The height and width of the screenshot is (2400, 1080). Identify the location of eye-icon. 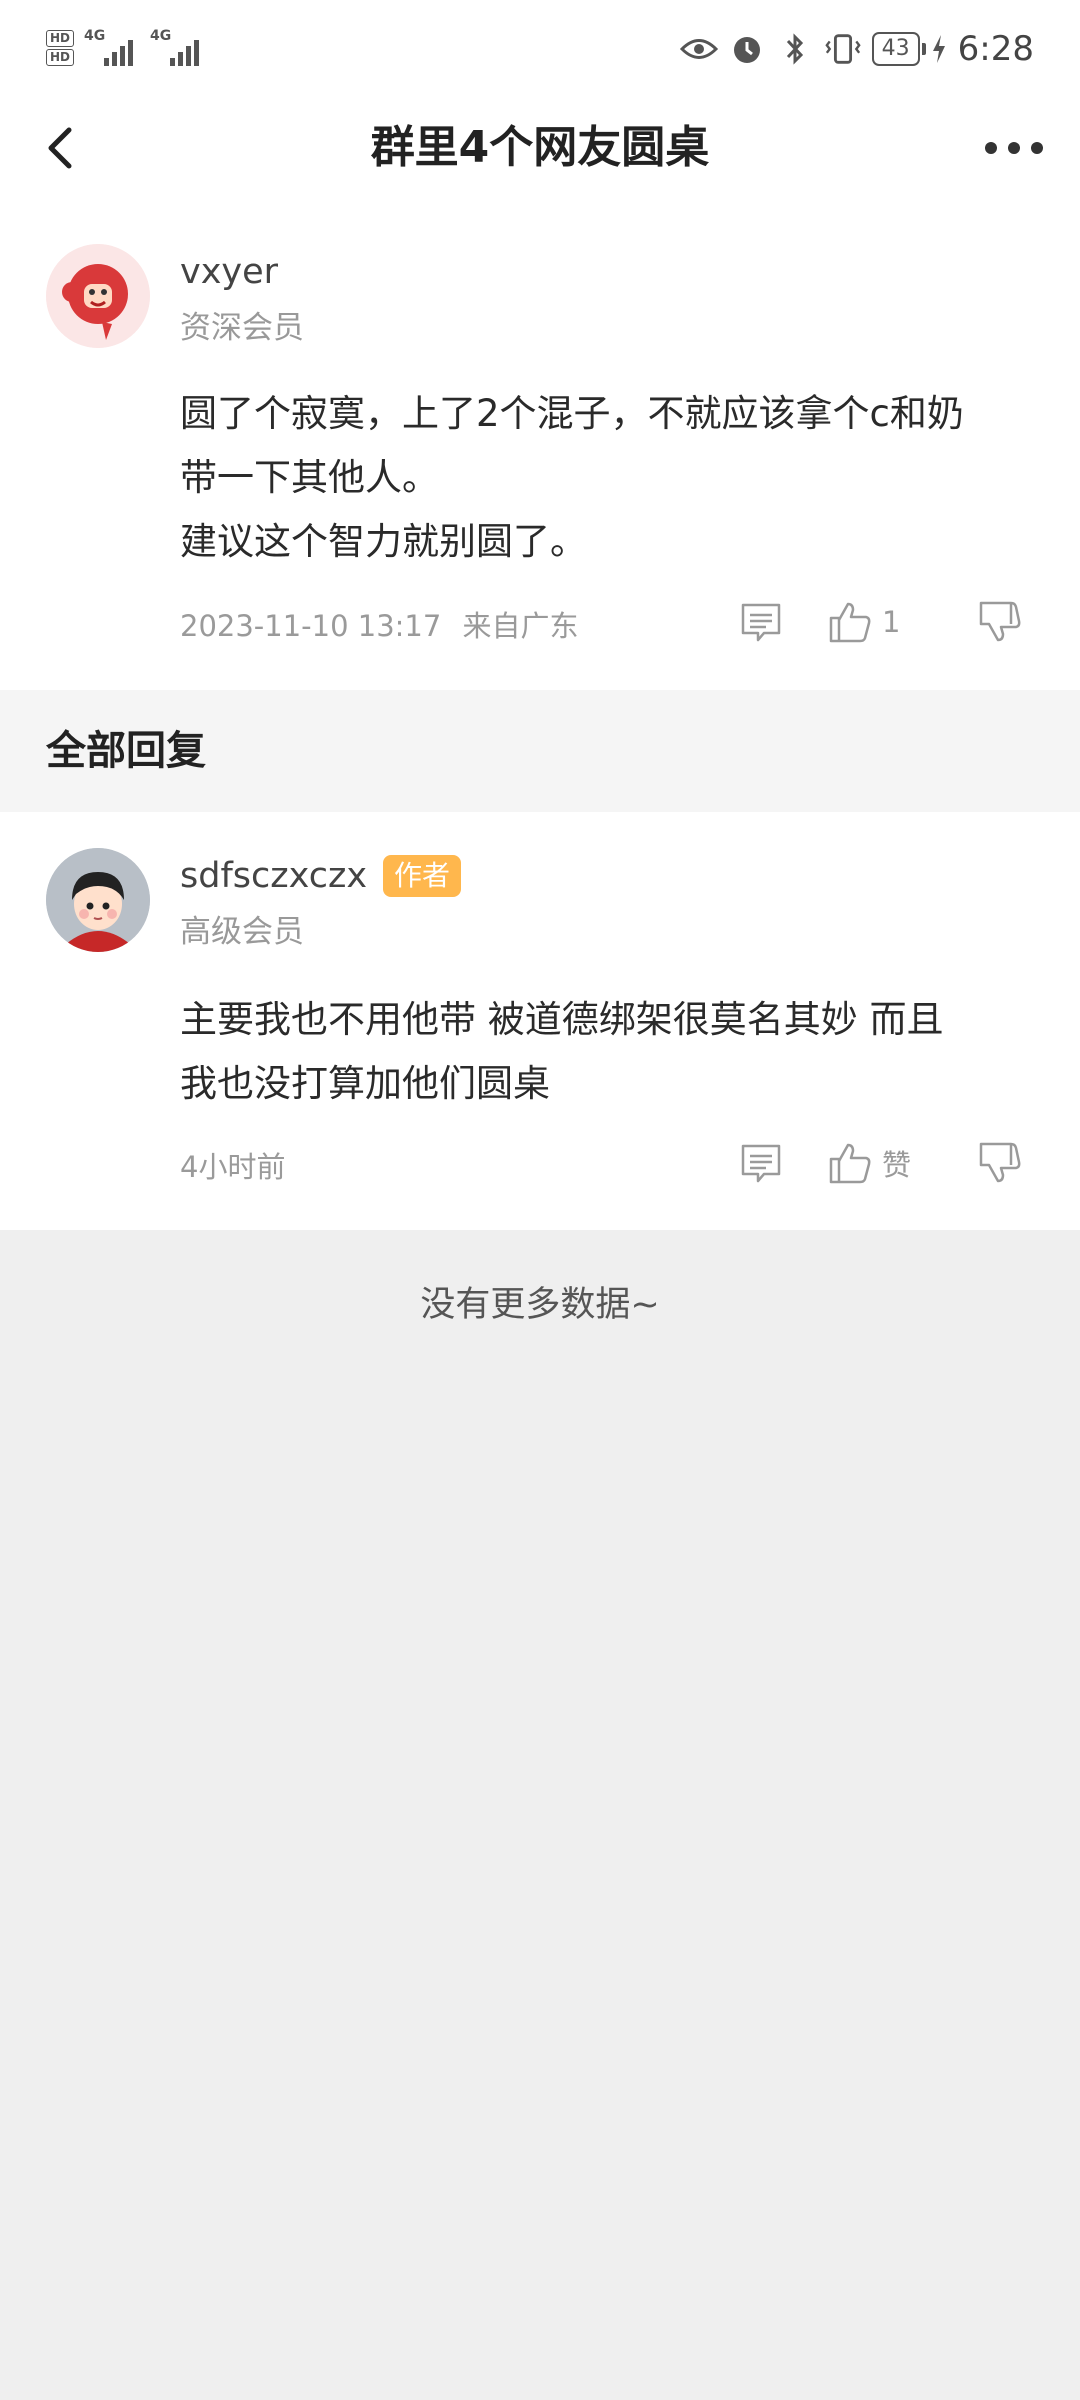
(698, 49).